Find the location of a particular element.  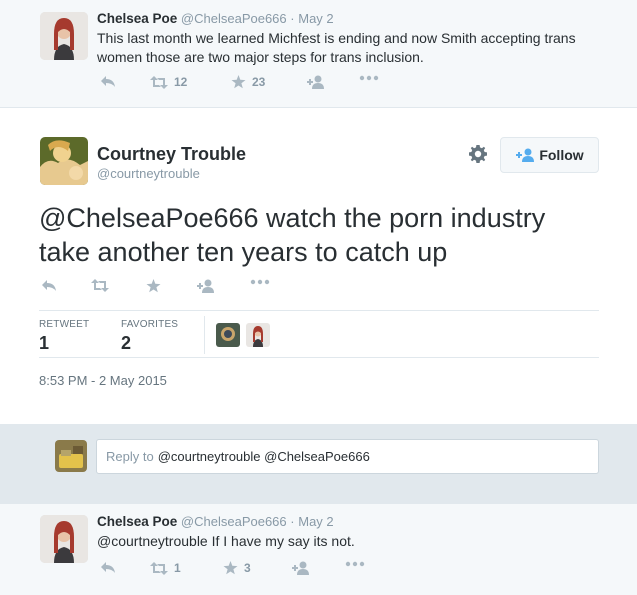

favorites-stat: FAVORITES 2 is located at coordinates (149, 336).